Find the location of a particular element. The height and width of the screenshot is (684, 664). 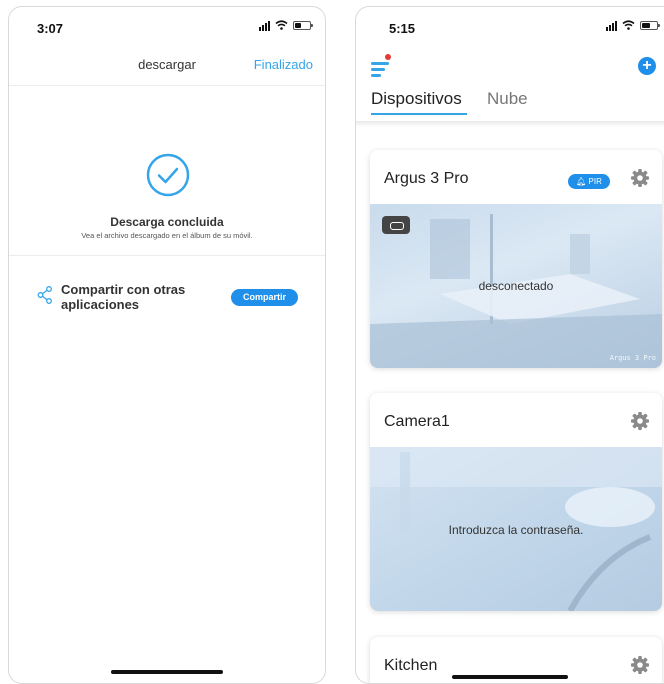

device-card: Camera1 Introduzca la contraseña. is located at coordinates (516, 502).